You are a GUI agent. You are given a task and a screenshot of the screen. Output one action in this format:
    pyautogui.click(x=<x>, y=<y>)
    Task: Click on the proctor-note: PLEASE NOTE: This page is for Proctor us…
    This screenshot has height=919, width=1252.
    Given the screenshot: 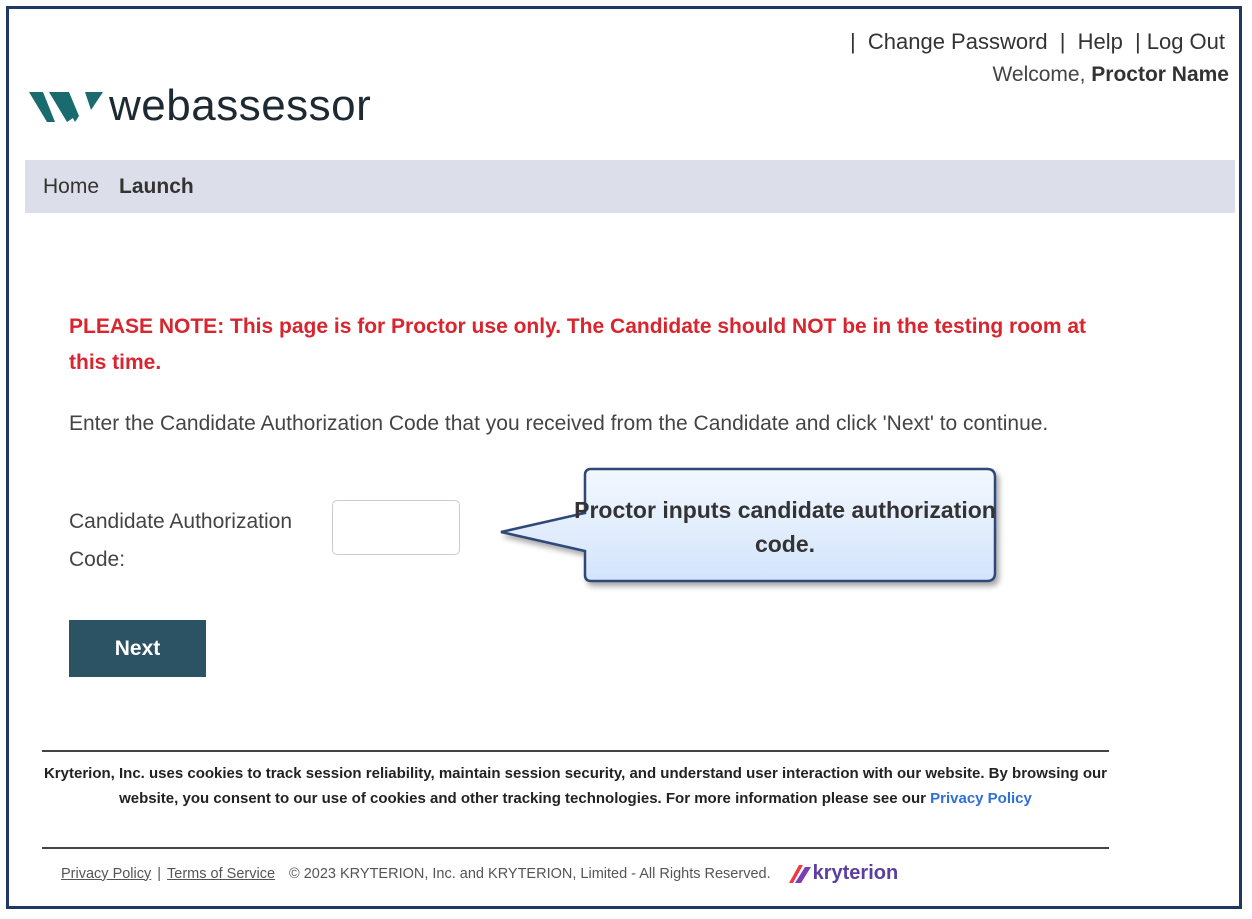 What is the action you would take?
    pyautogui.click(x=578, y=344)
    